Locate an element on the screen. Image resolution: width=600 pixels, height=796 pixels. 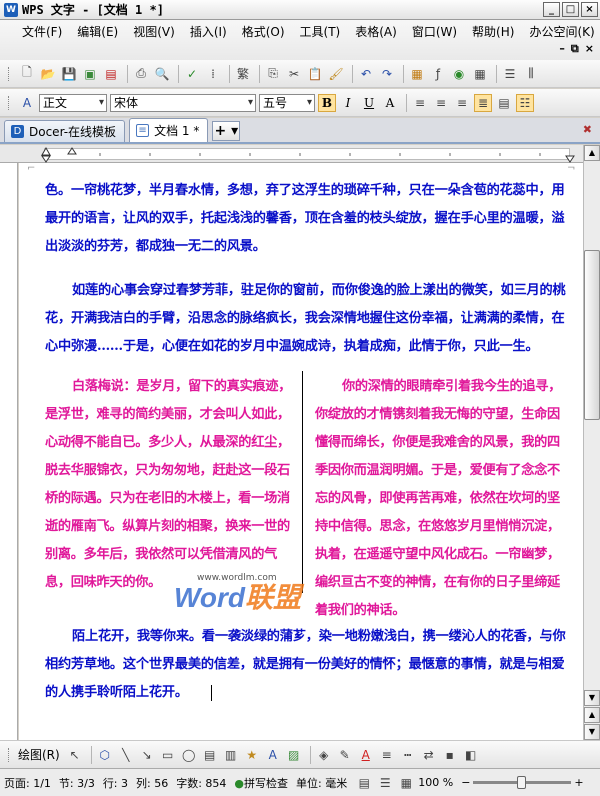
picture-icon: ▨ is located at coordinates (294, 755).